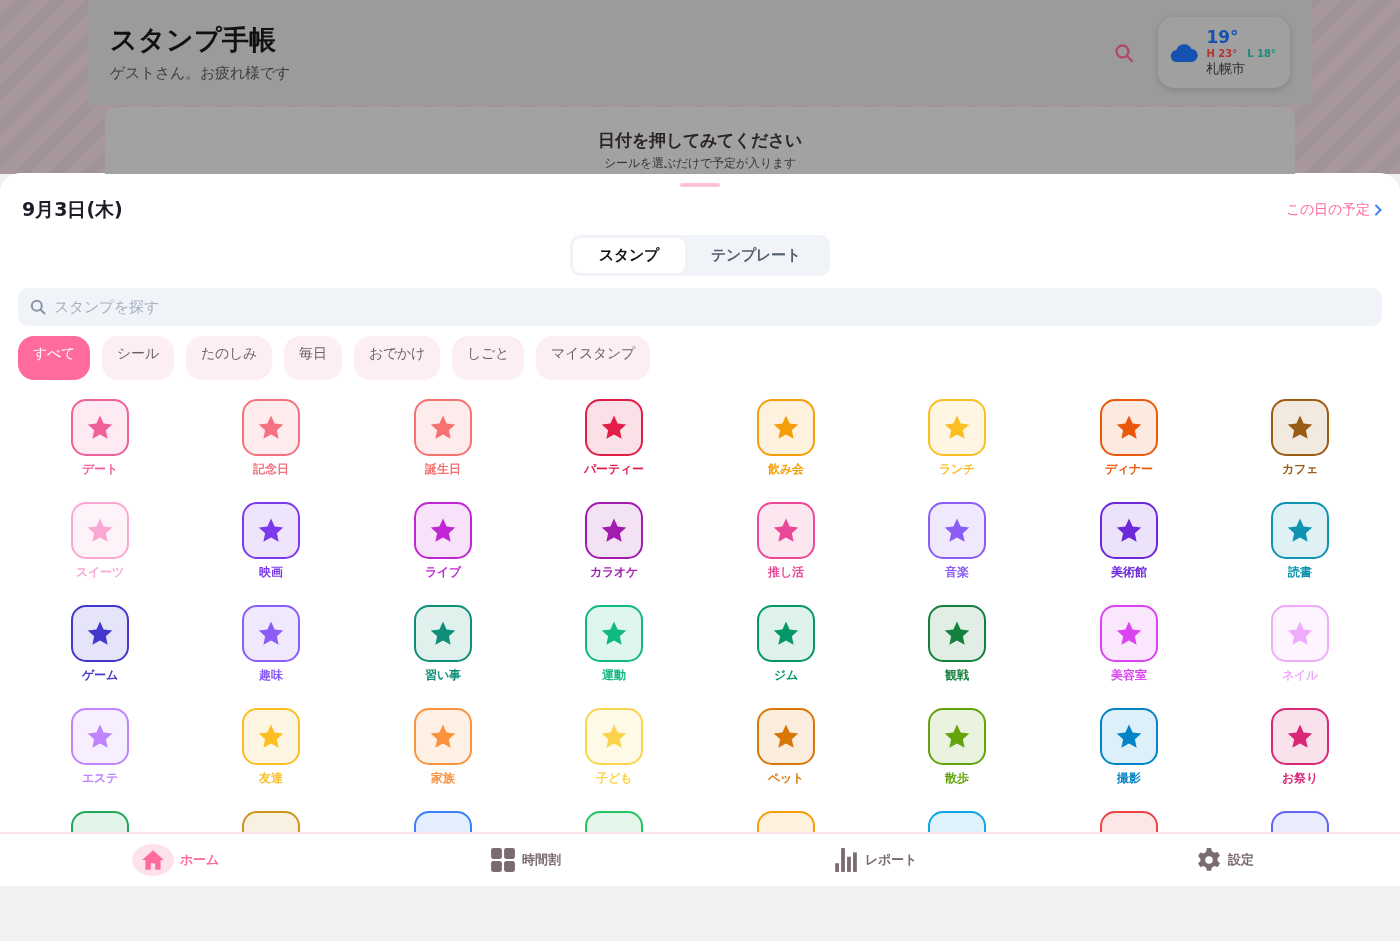  Describe the element at coordinates (957, 572) in the screenshot. I see `stamp-label: 音楽` at that location.